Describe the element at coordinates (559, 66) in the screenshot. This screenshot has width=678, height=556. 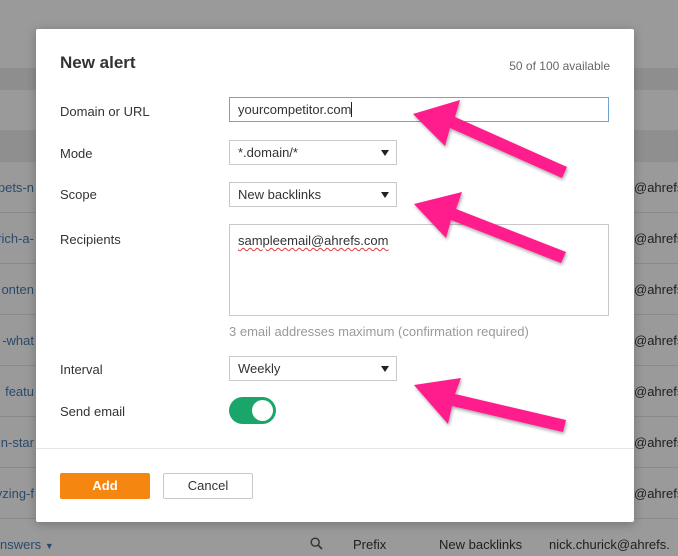
I see `availability-counter: 50 of 100 available` at that location.